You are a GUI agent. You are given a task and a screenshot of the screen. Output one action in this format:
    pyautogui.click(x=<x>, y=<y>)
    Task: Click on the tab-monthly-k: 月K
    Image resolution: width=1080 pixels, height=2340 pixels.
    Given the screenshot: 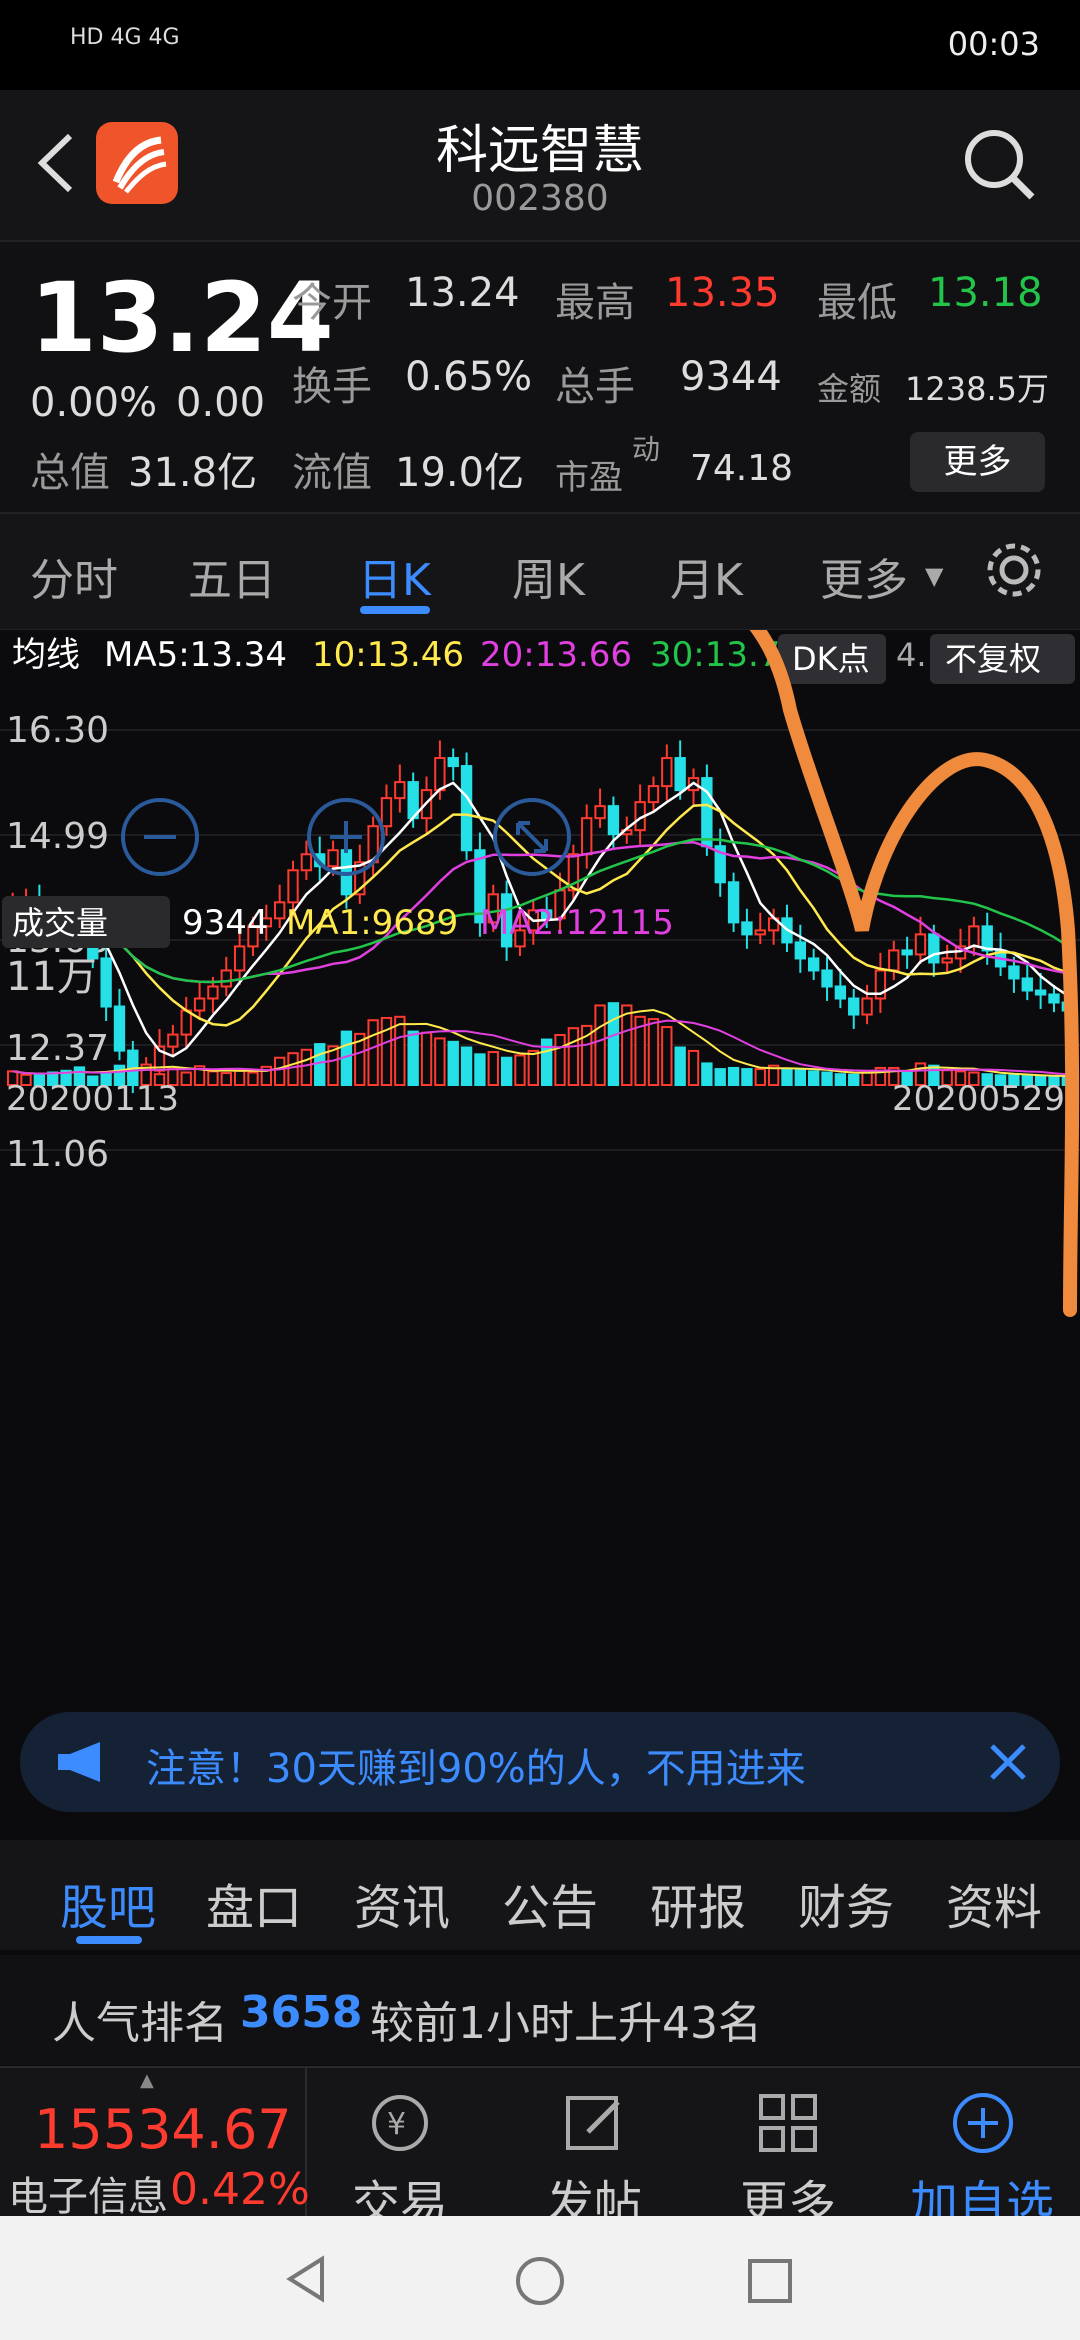 What is the action you would take?
    pyautogui.click(x=706, y=576)
    